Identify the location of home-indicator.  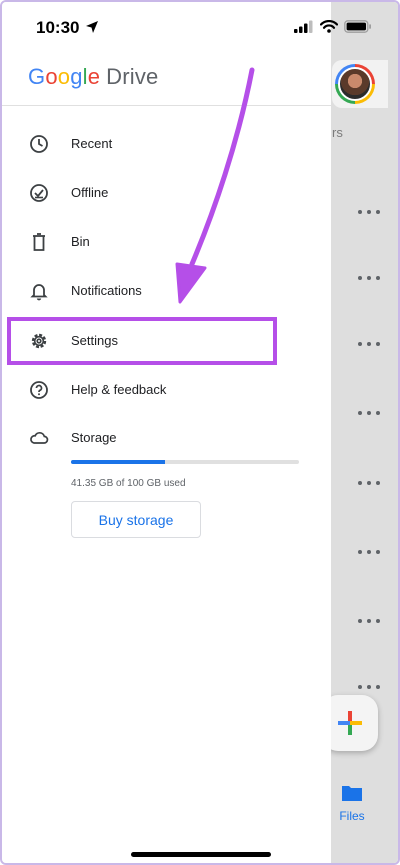
(201, 854).